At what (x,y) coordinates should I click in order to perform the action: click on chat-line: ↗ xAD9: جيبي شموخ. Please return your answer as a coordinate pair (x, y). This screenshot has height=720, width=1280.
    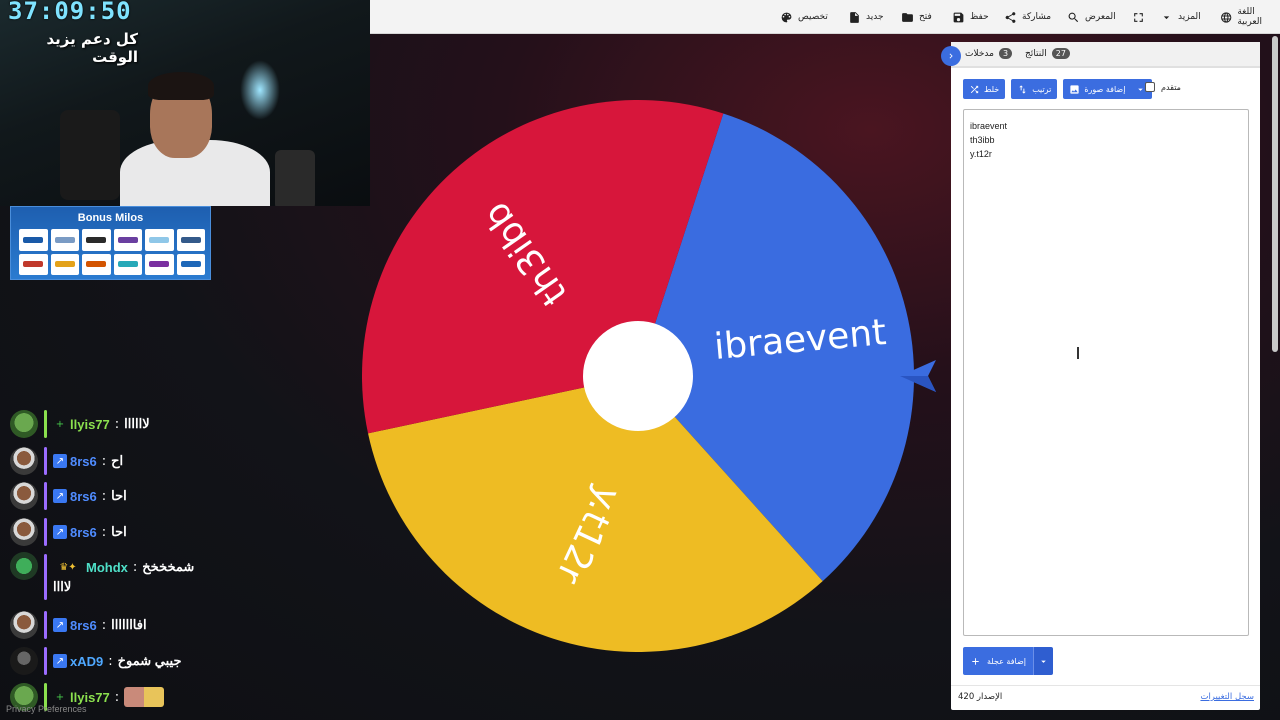
    Looking at the image, I should click on (117, 661).